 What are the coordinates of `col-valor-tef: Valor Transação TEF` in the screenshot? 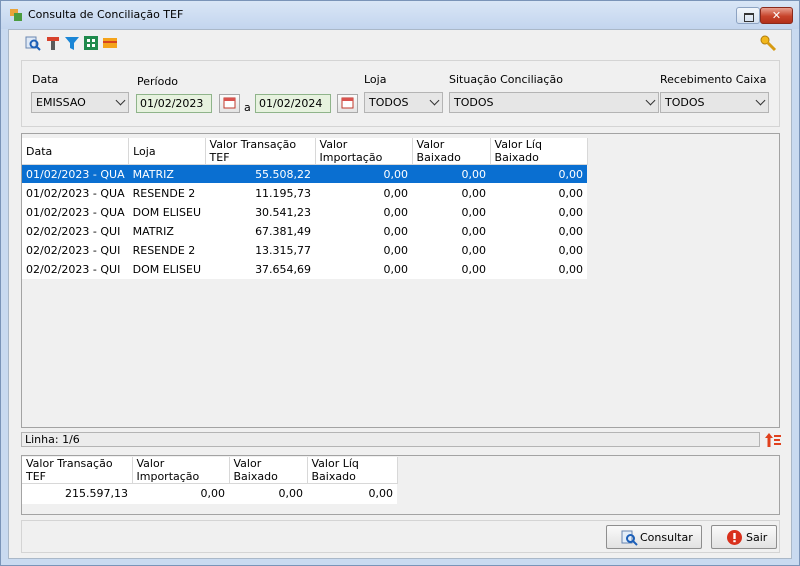 It's located at (260, 151).